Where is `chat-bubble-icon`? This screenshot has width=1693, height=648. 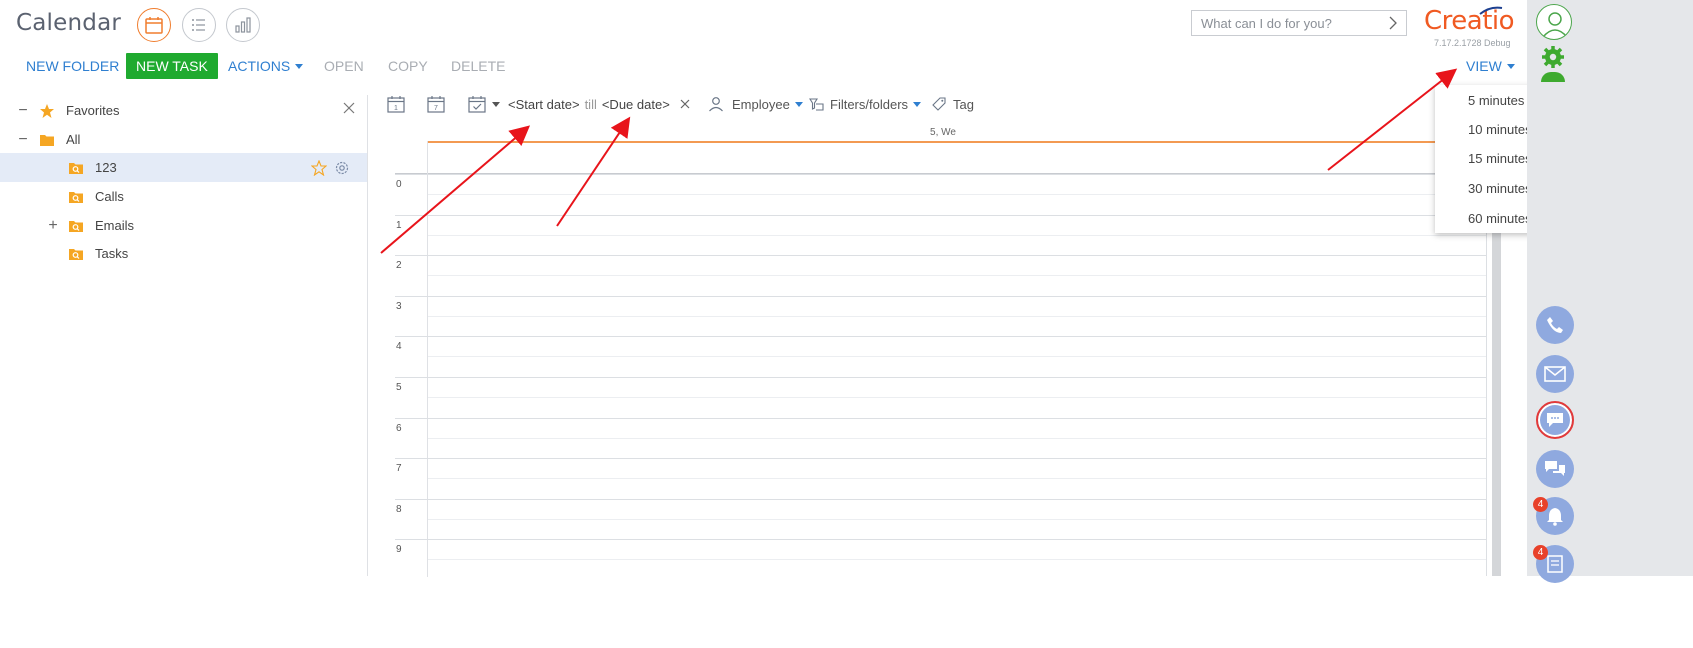 chat-bubble-icon is located at coordinates (1555, 420).